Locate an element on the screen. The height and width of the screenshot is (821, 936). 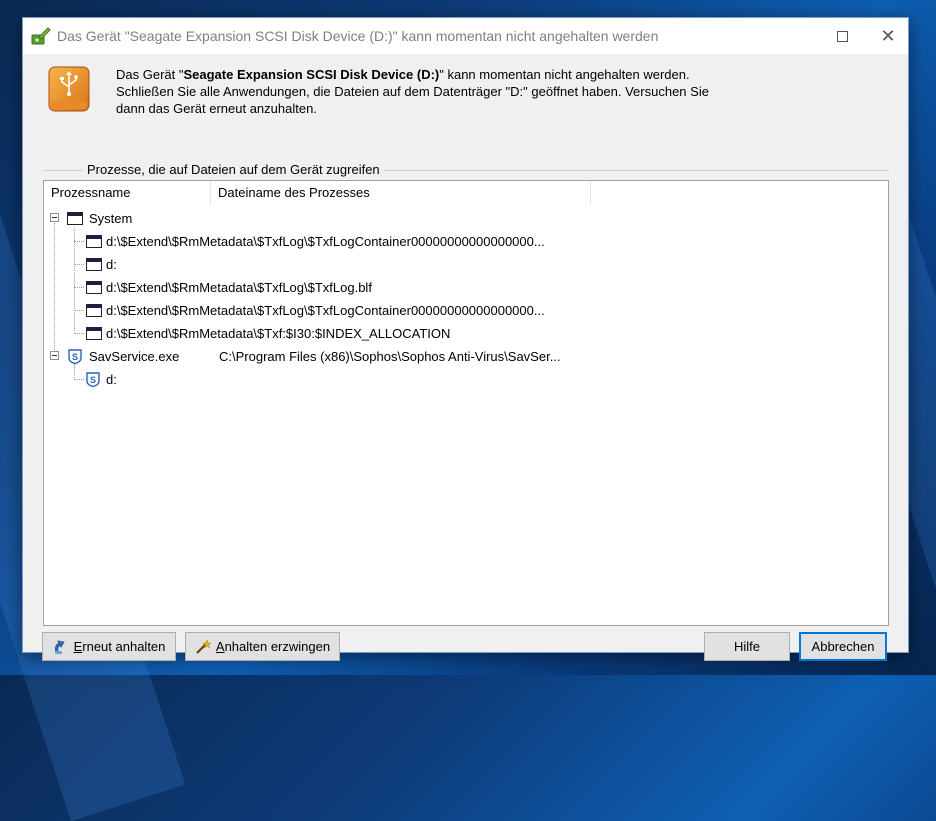
tree-item-file: S d: is located at coordinates (101, 379).